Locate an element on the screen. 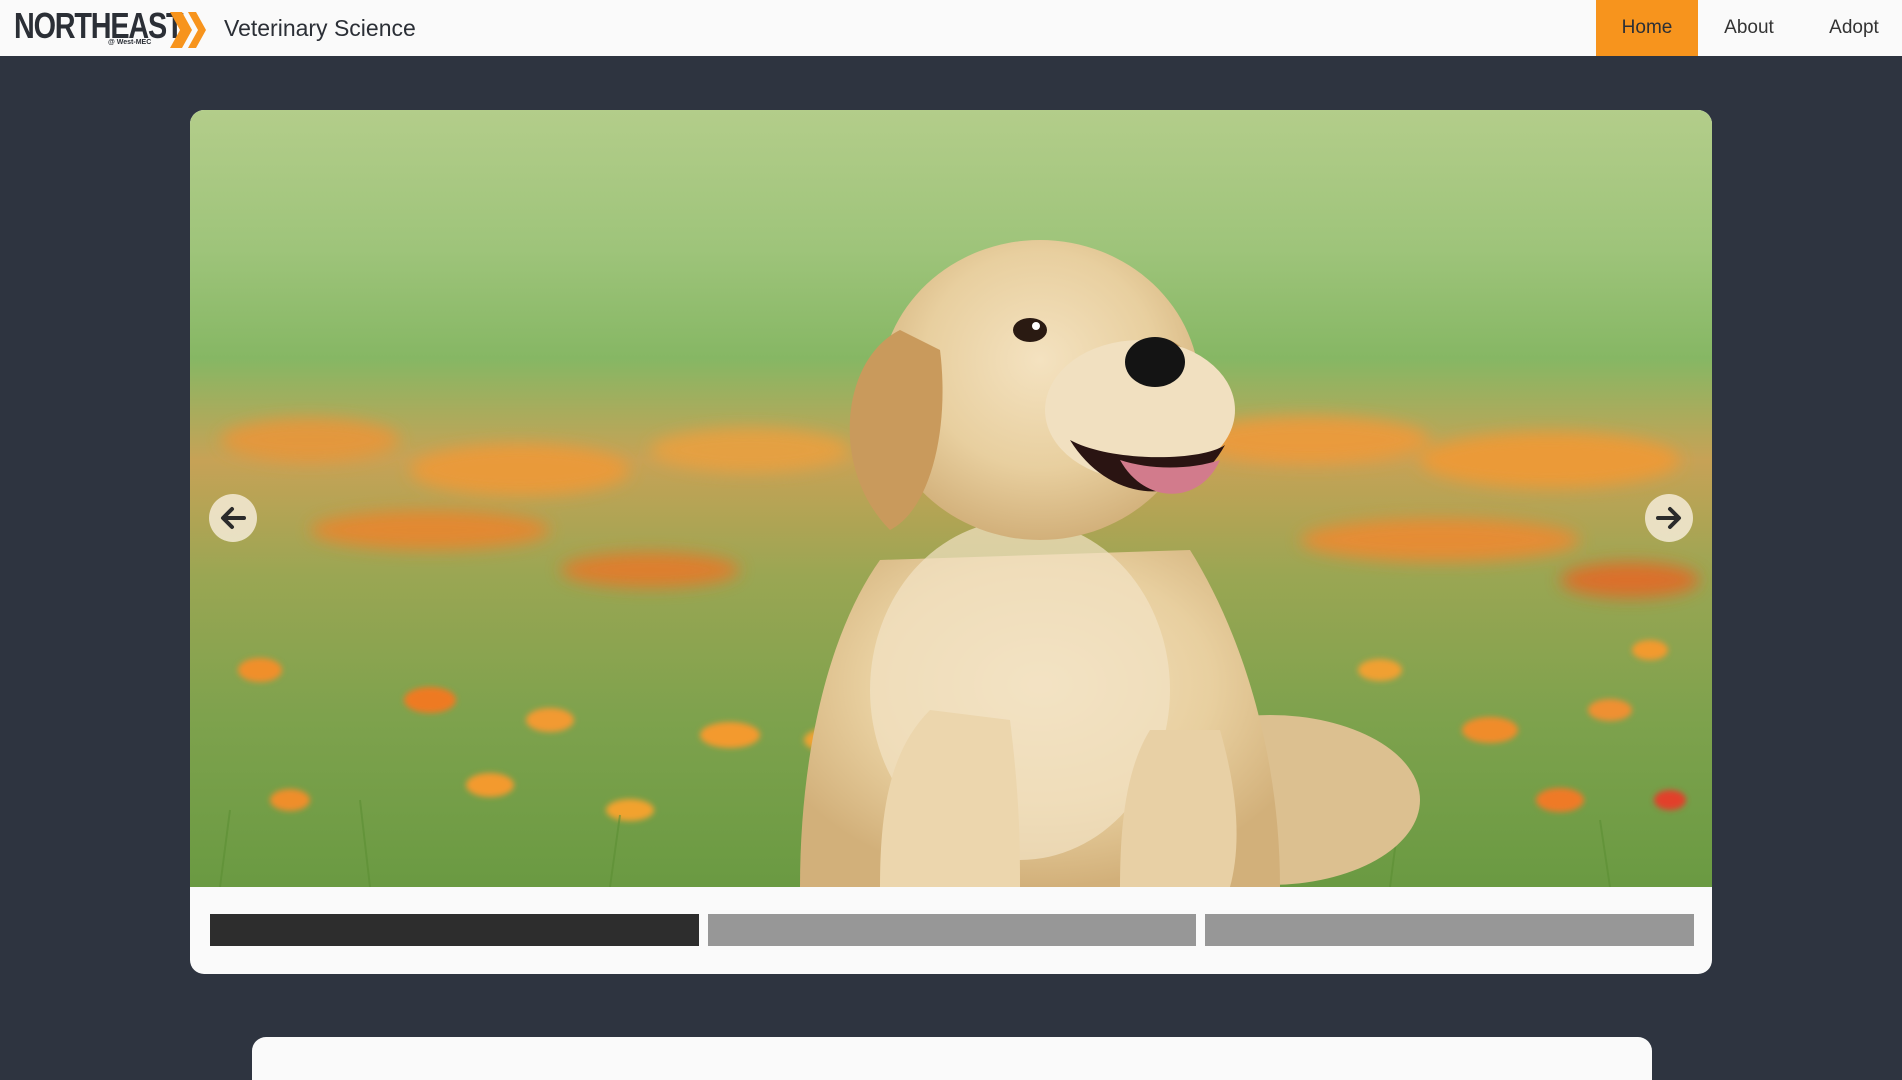 This screenshot has height=1080, width=1902. northeast-logo: NORTHEAST @ West-MEC is located at coordinates (110, 27).